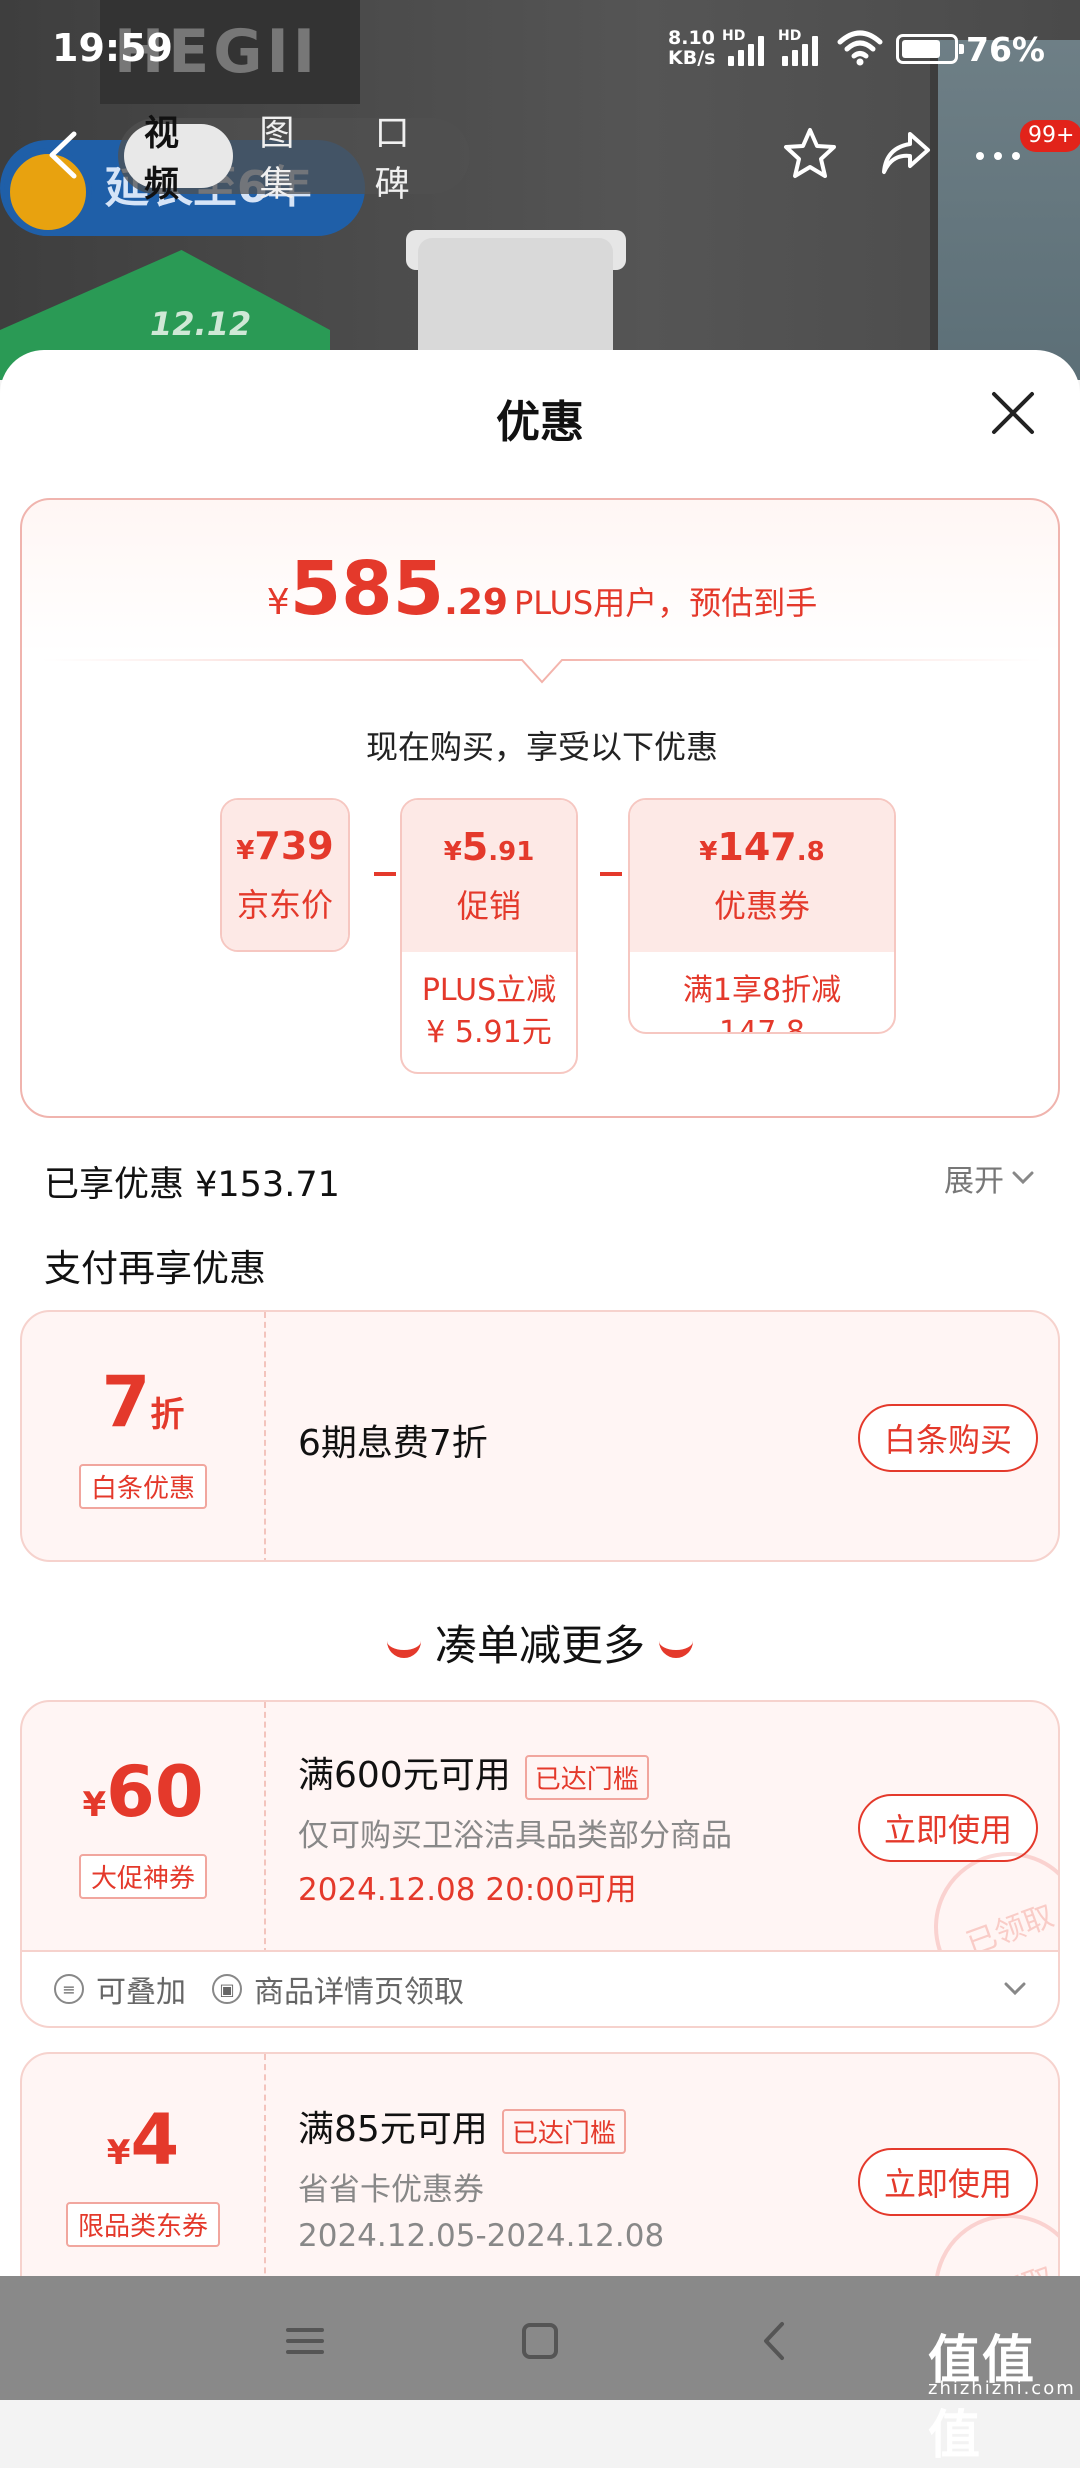 Image resolution: width=1080 pixels, height=2468 pixels. I want to click on media-tabs: 视频 图集 口碑, so click(294, 159).